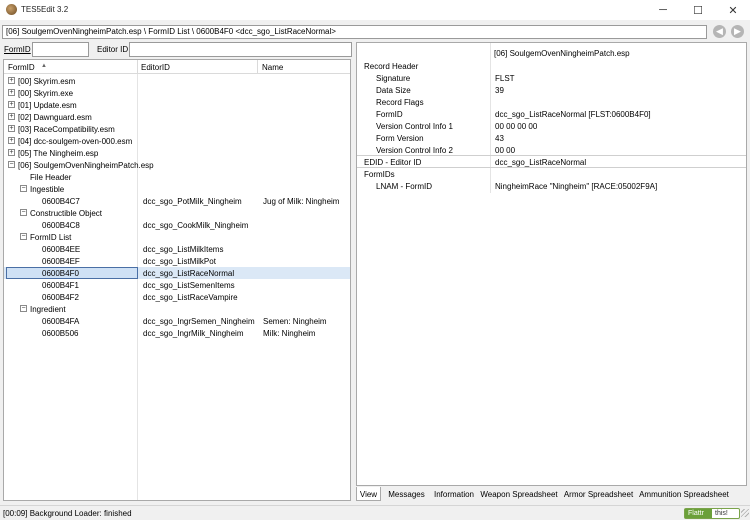  What do you see at coordinates (400, 138) in the screenshot?
I see `record-field-label: Form Version` at bounding box center [400, 138].